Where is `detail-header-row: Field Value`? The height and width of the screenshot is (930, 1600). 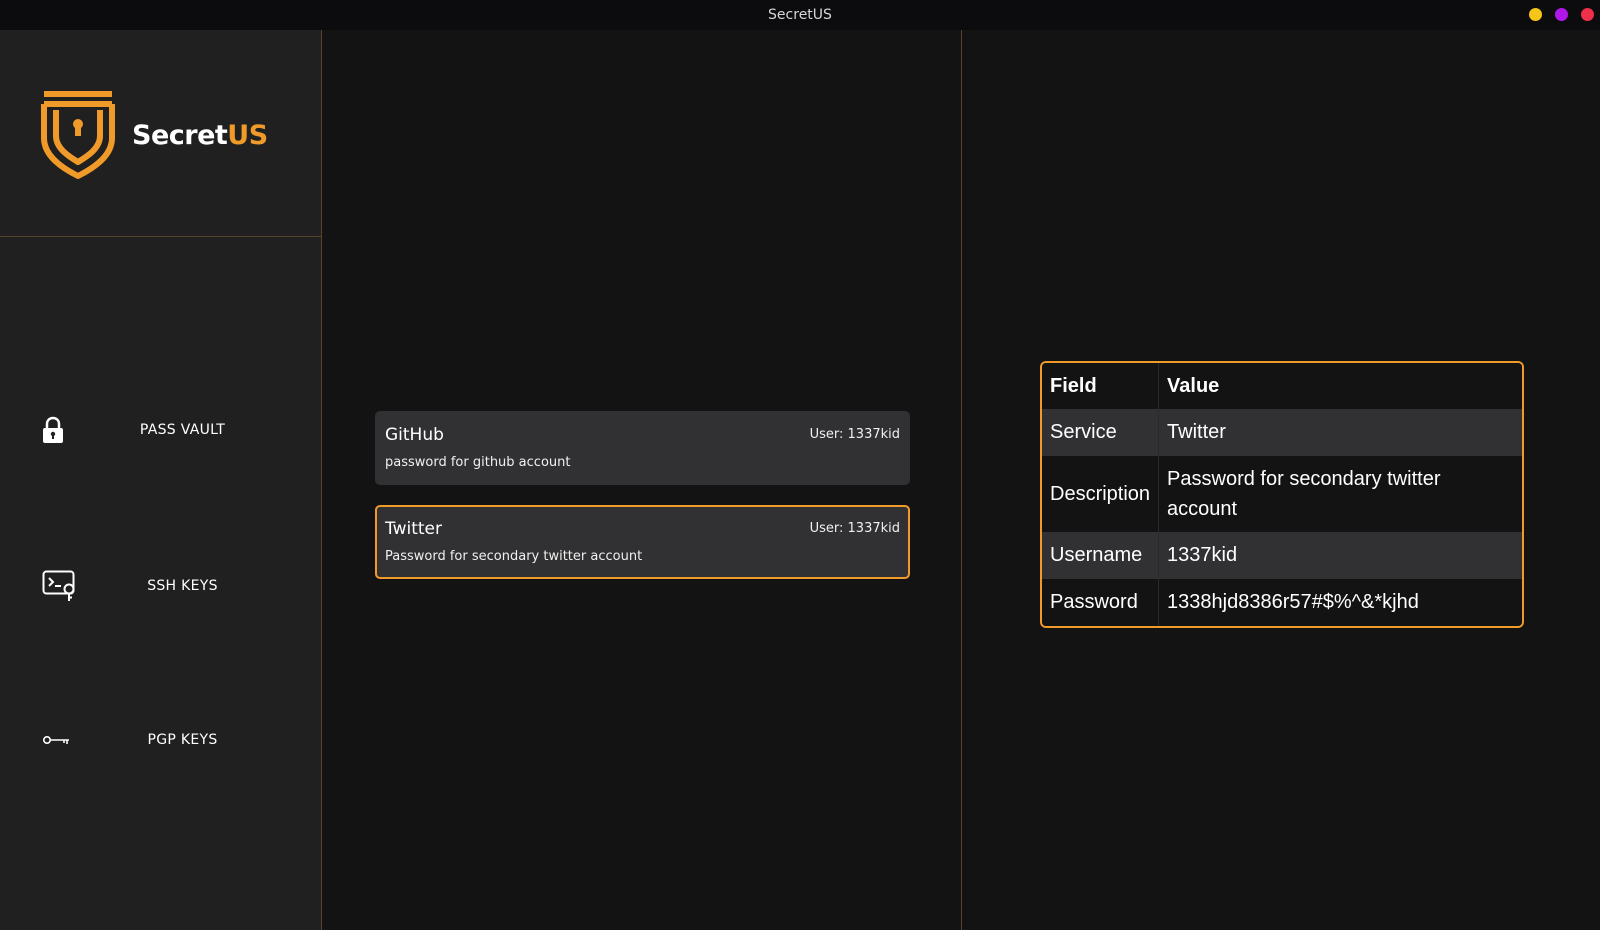 detail-header-row: Field Value is located at coordinates (1282, 386).